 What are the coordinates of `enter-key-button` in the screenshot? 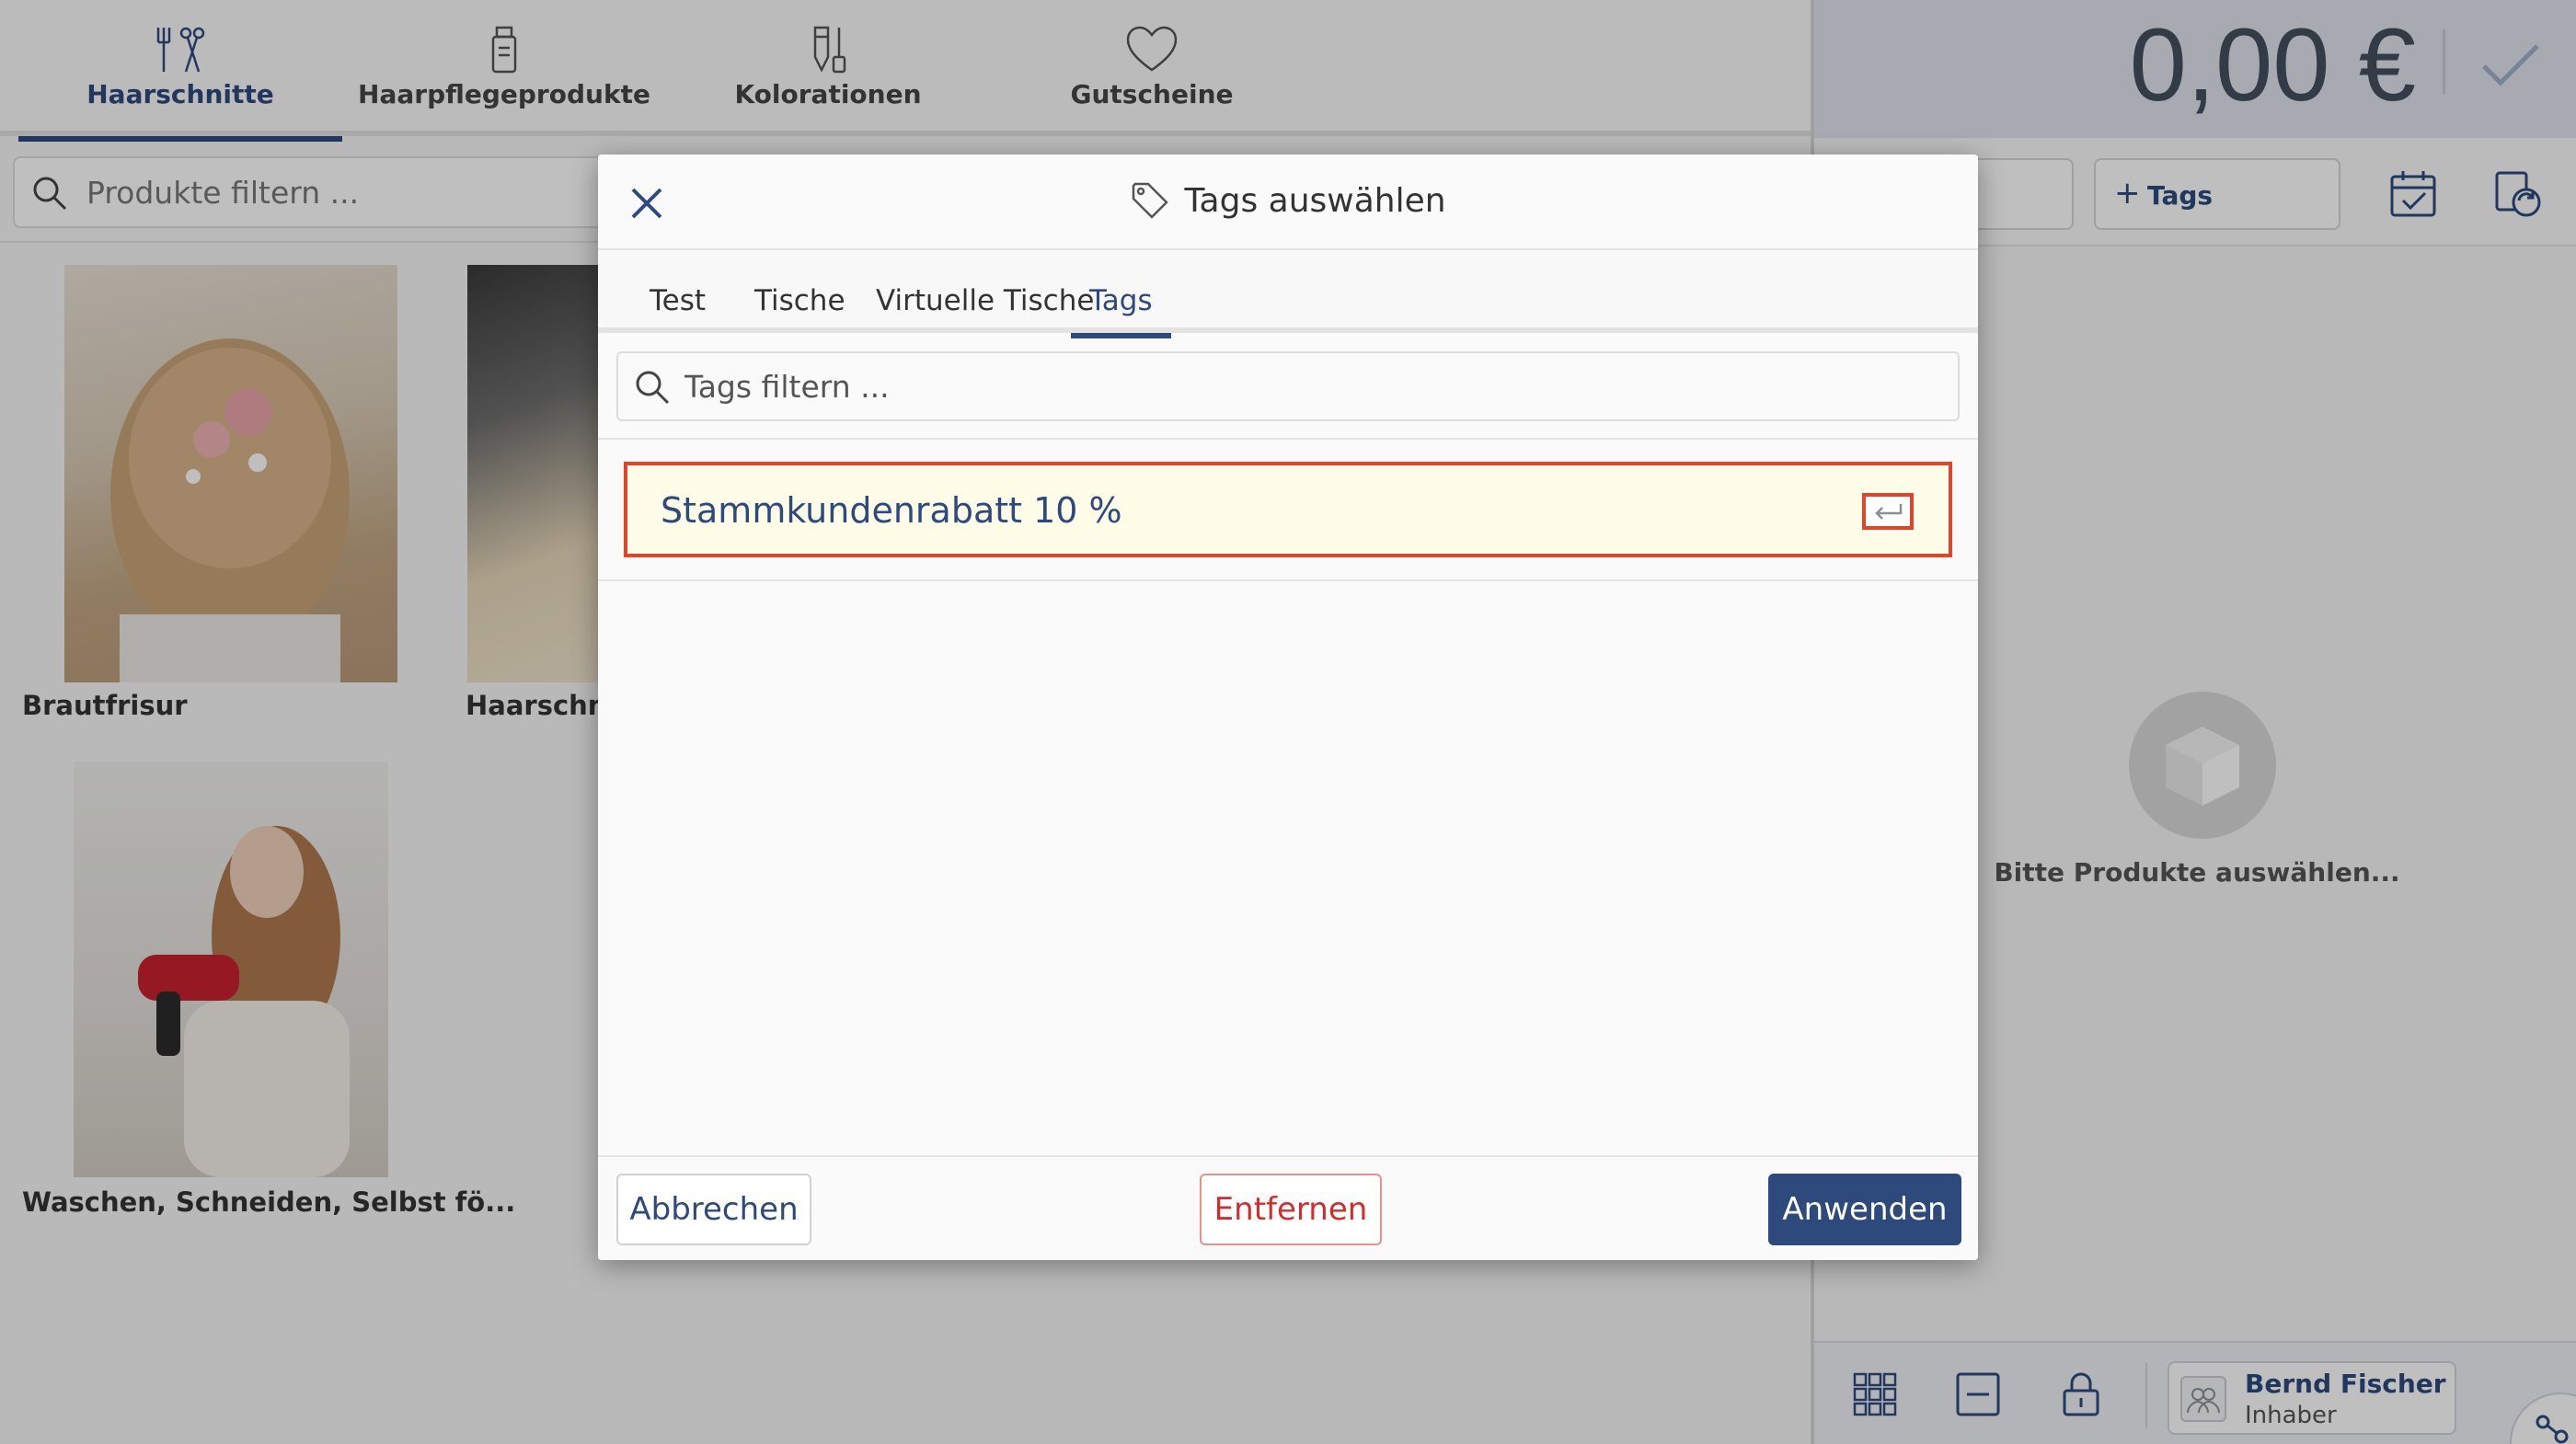 It's located at (1888, 511).